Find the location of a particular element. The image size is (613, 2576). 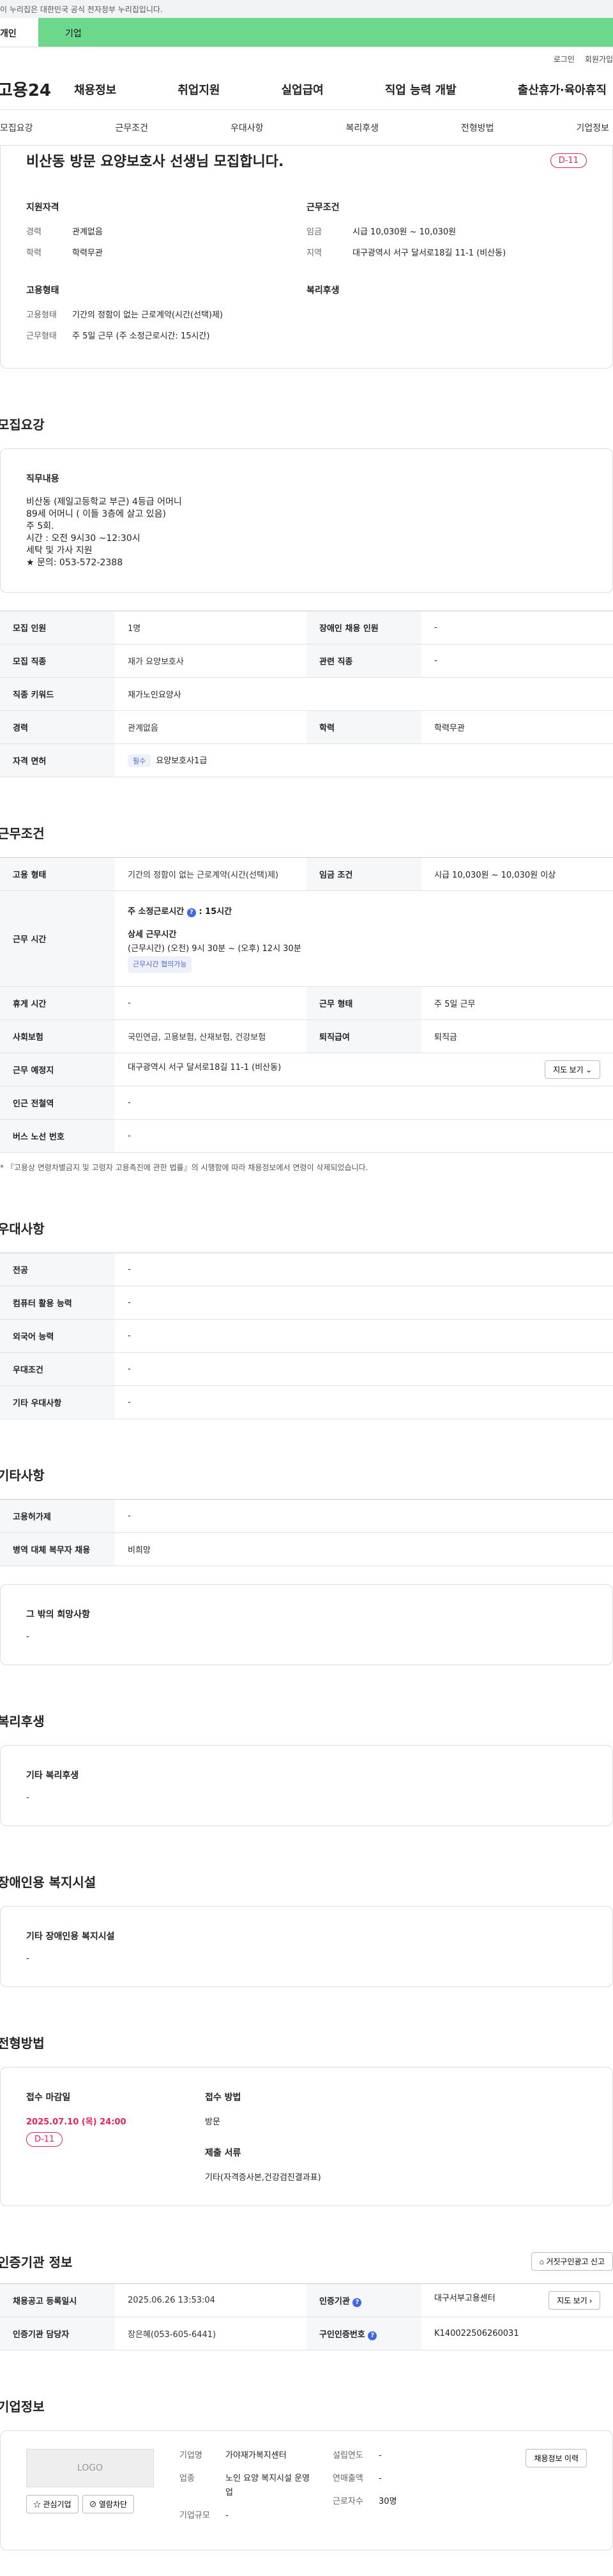

license-text: 요양보호사1급 is located at coordinates (182, 761).